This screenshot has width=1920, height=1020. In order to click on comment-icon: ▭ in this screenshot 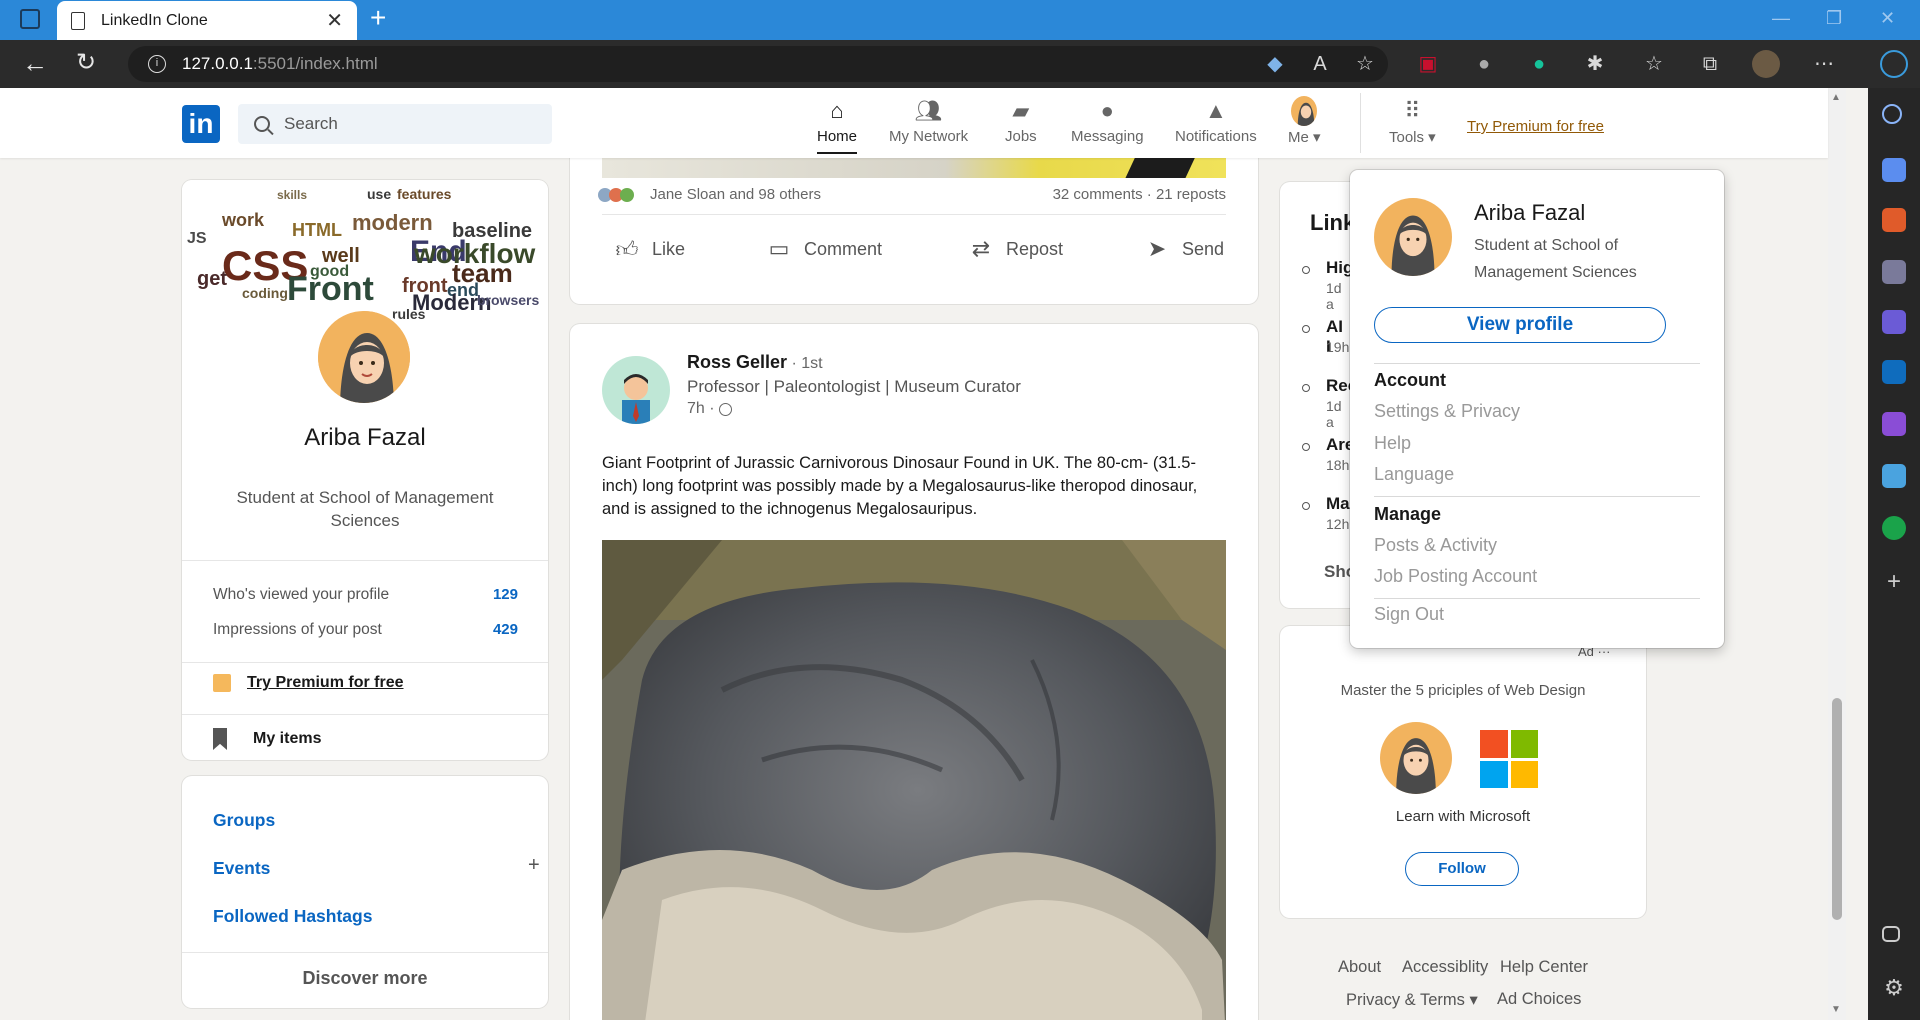, I will do `click(779, 248)`.